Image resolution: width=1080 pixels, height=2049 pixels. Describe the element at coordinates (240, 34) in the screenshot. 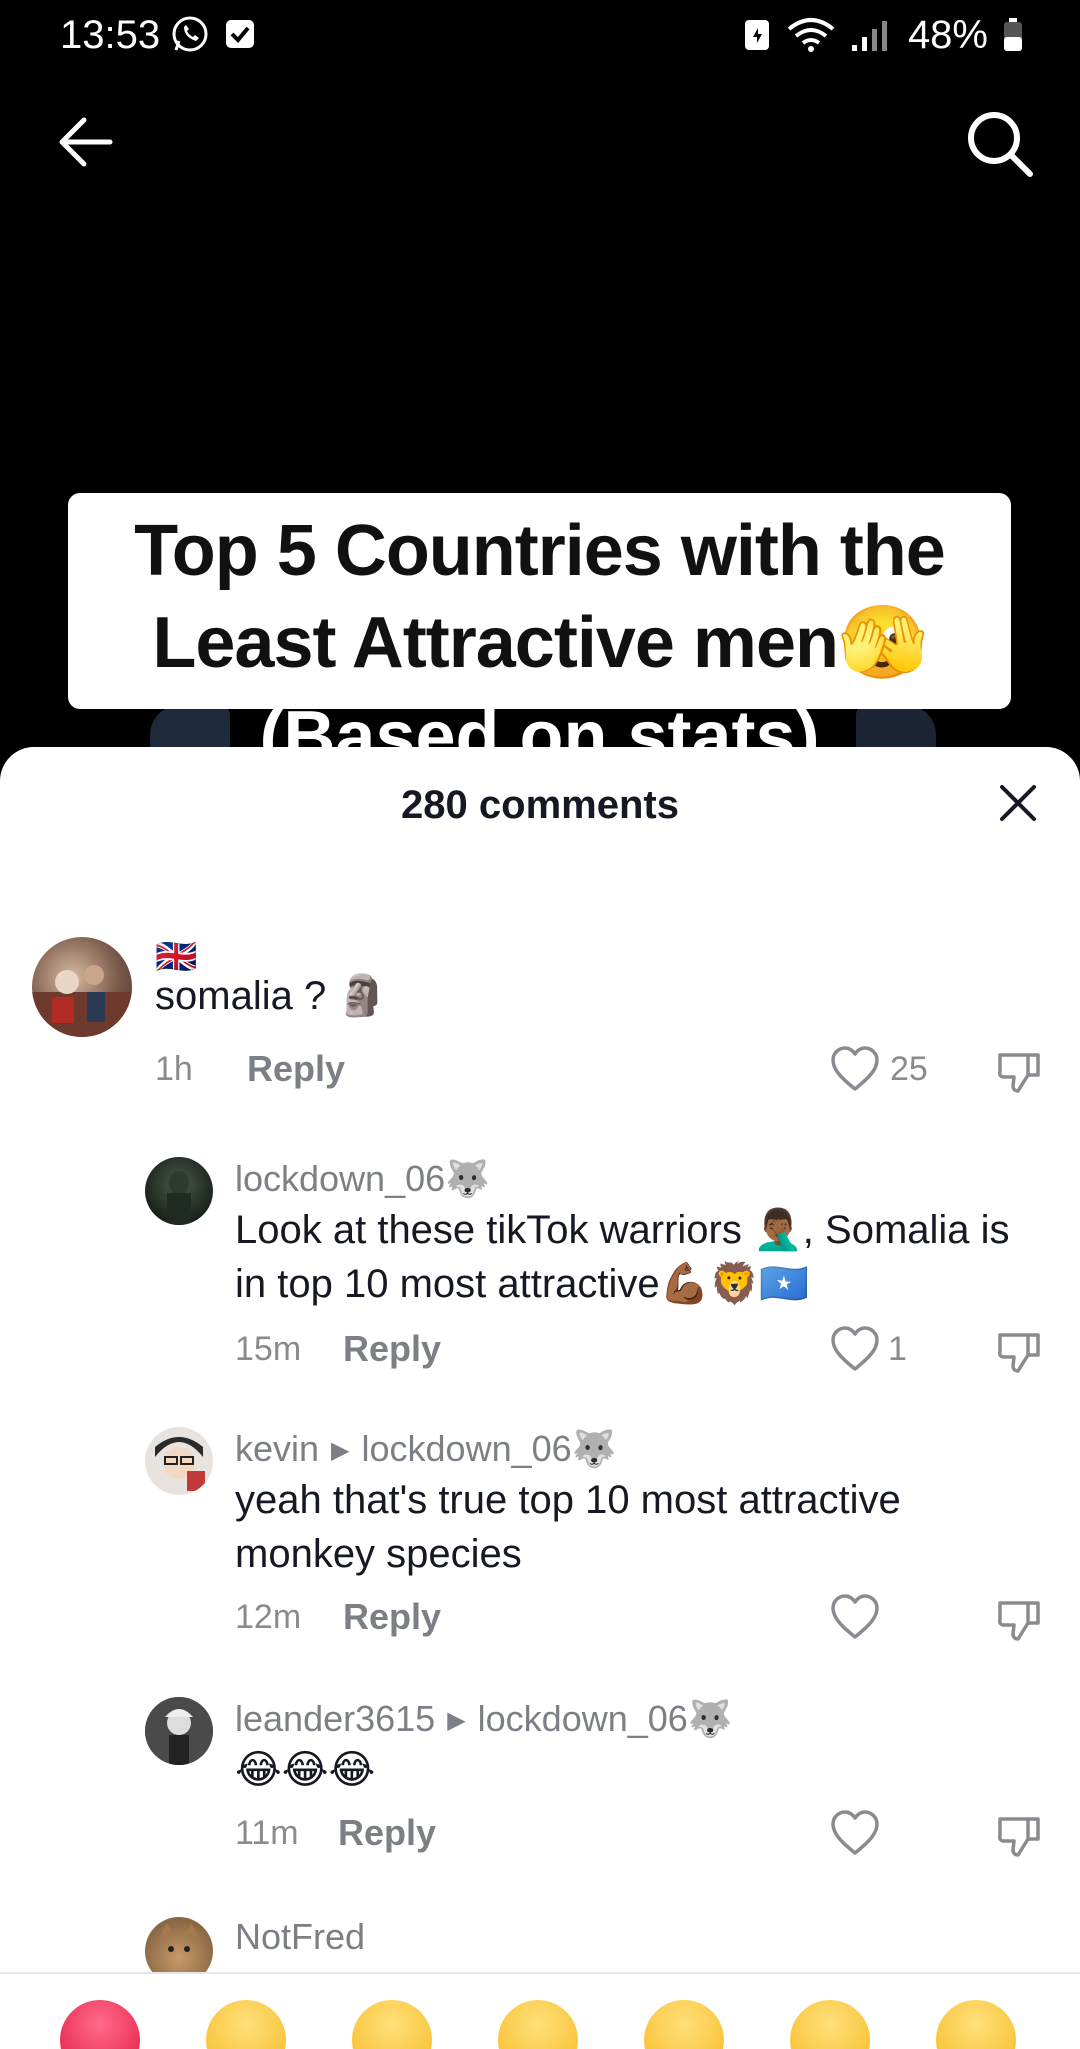

I see `checkbox-notification-icon` at that location.